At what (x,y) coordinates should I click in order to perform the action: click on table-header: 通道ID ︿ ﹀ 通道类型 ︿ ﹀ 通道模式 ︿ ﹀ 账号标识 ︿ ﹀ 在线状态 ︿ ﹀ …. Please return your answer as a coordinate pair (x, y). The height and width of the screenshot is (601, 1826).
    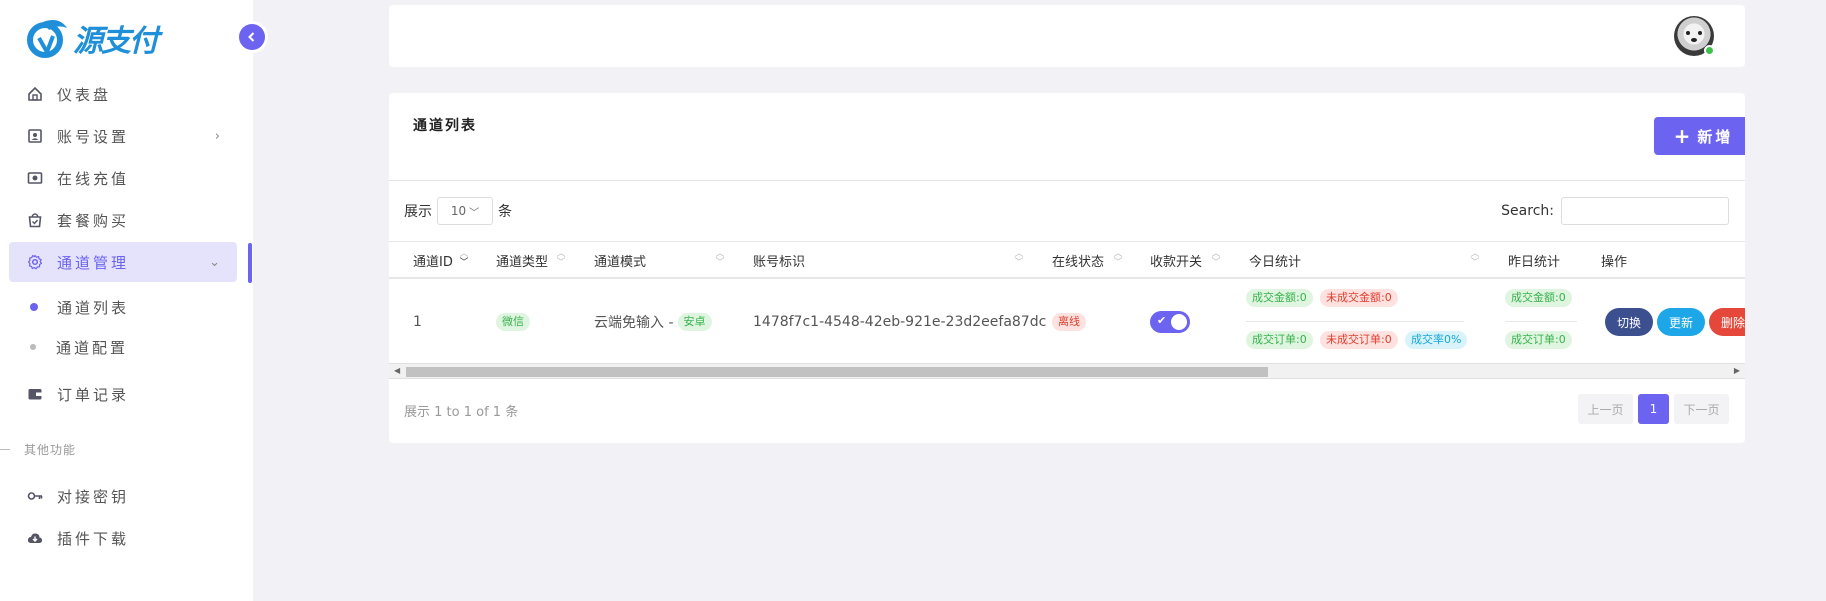
    Looking at the image, I should click on (1067, 260).